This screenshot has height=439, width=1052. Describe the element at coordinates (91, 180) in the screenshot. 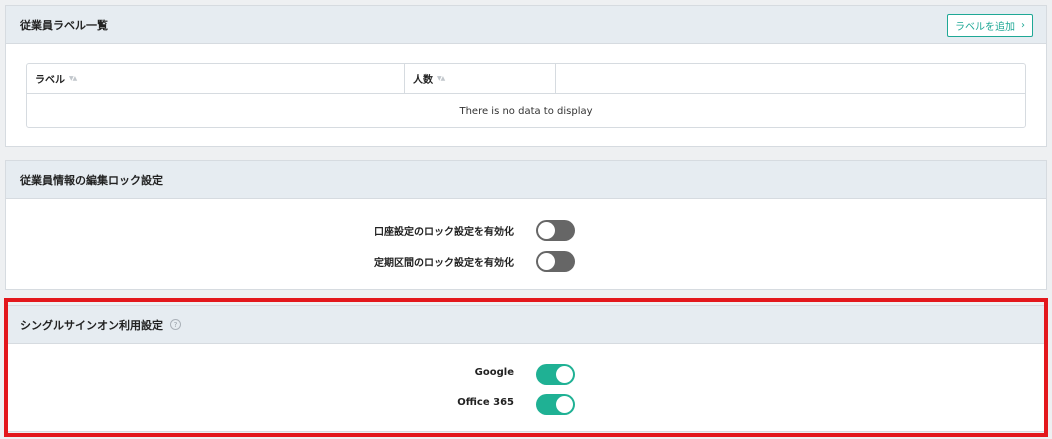

I see `edit-lock-title: 従業員情報の編集ロック設定` at that location.